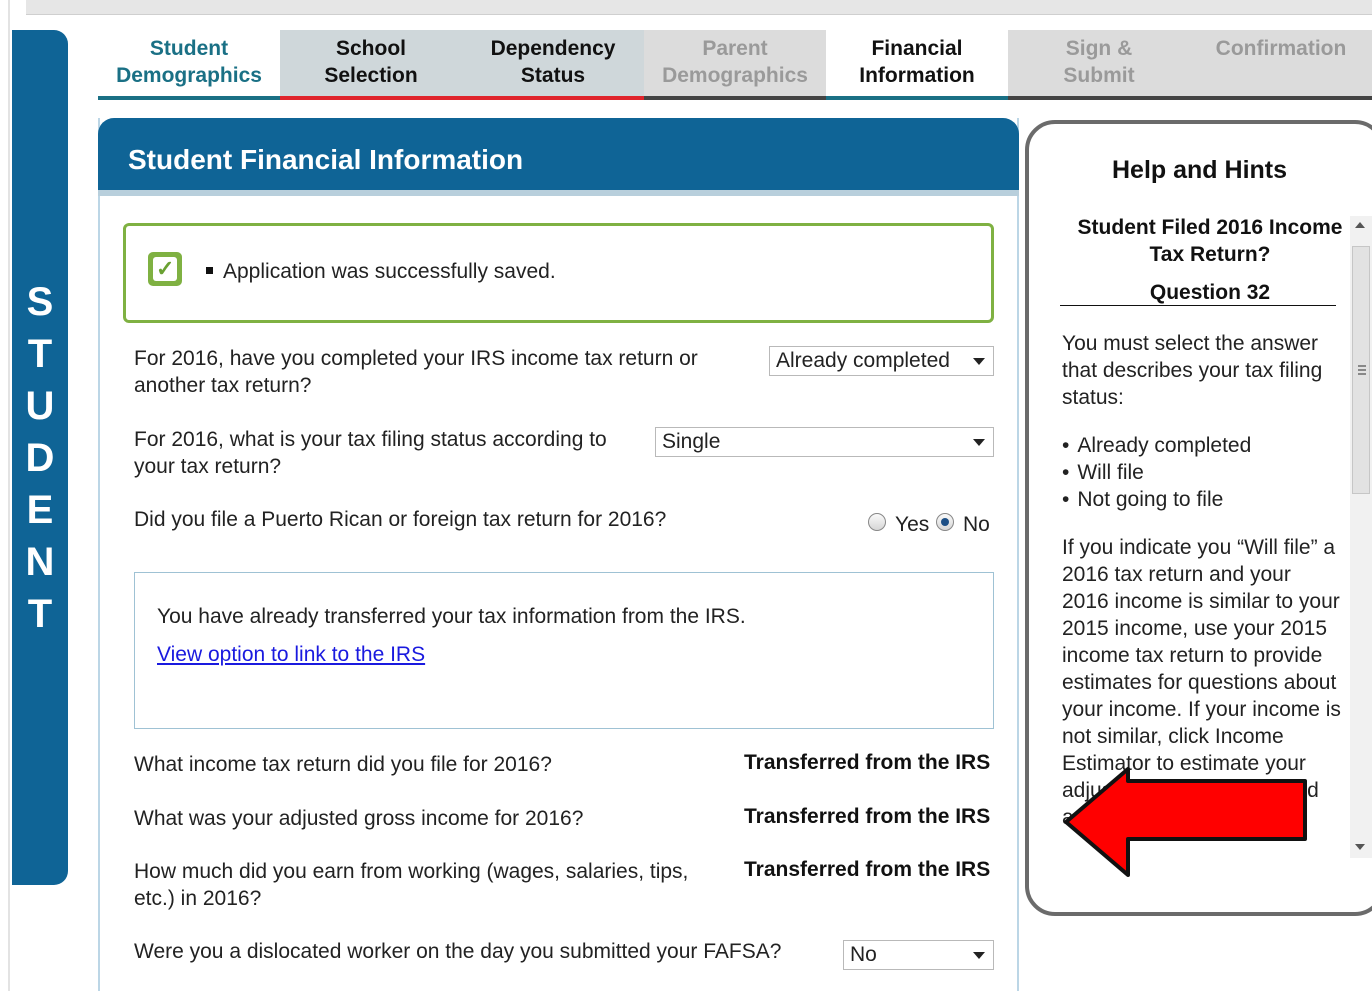 The width and height of the screenshot is (1372, 991). What do you see at coordinates (40, 561) in the screenshot?
I see `banner-letter: N` at bounding box center [40, 561].